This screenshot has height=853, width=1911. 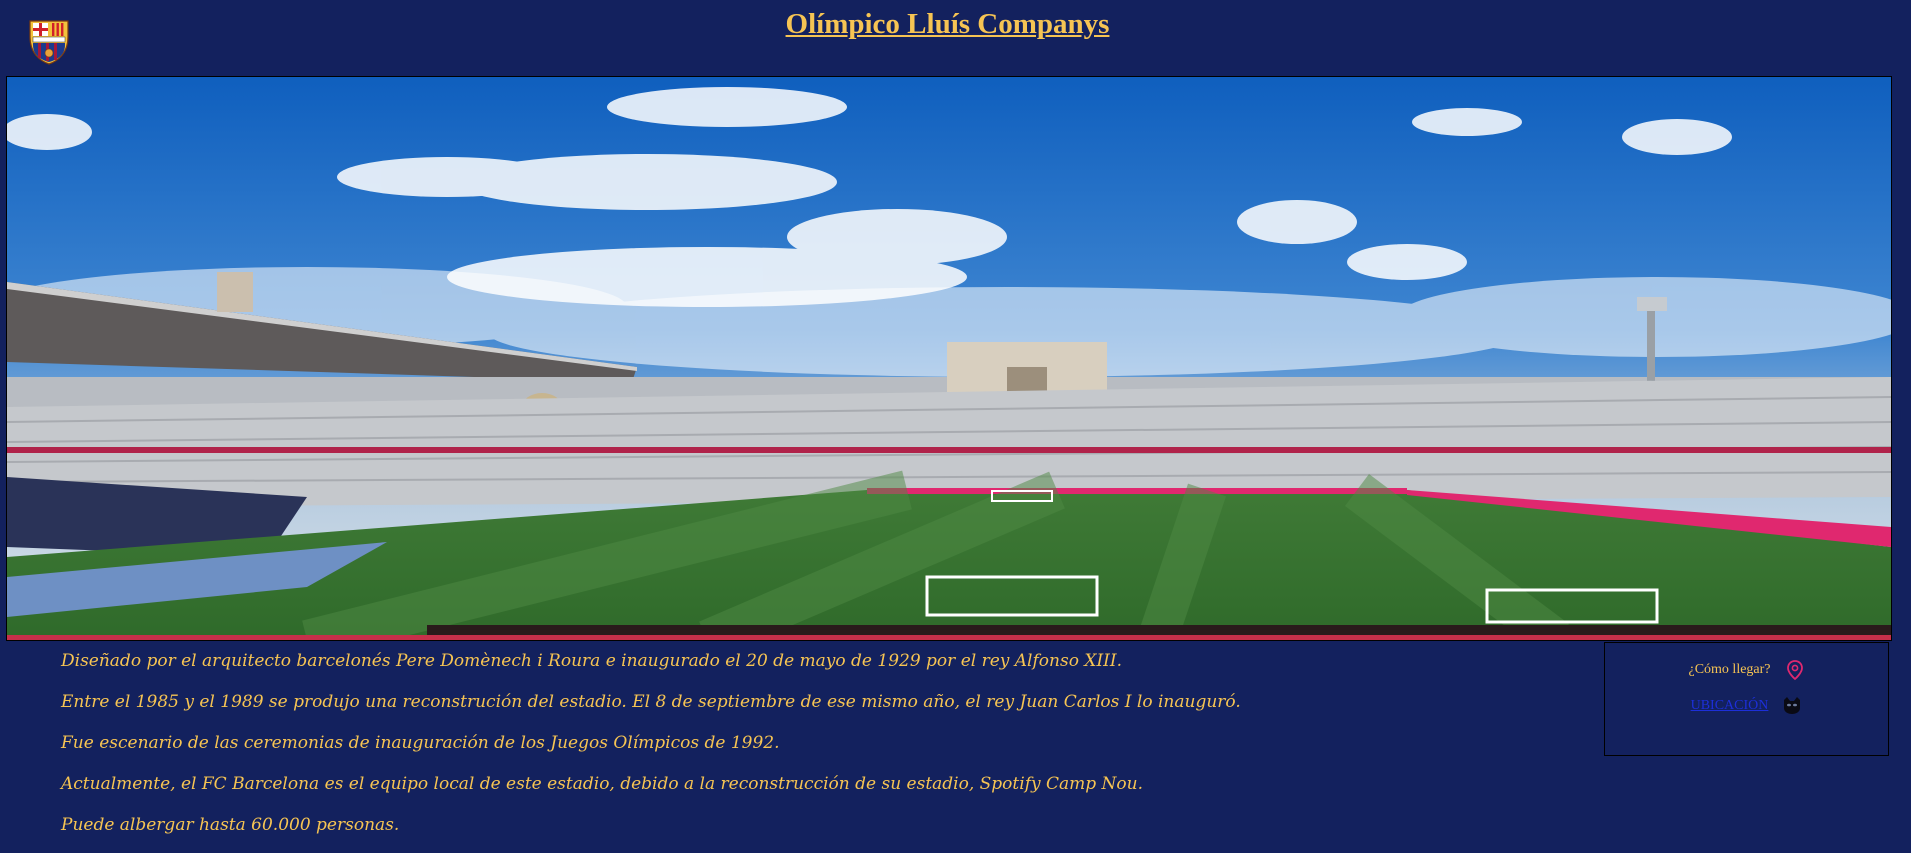 I want to click on header: Olímpico Lluís Companys, so click(x=947, y=37).